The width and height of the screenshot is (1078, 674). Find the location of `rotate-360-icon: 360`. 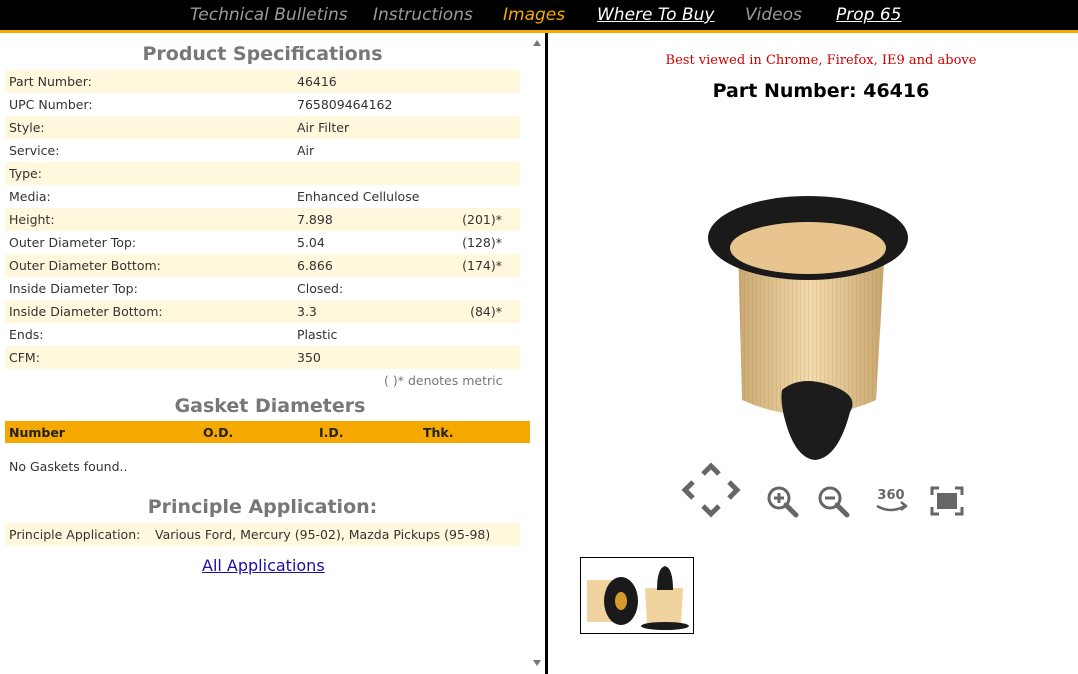

rotate-360-icon: 360 is located at coordinates (892, 500).